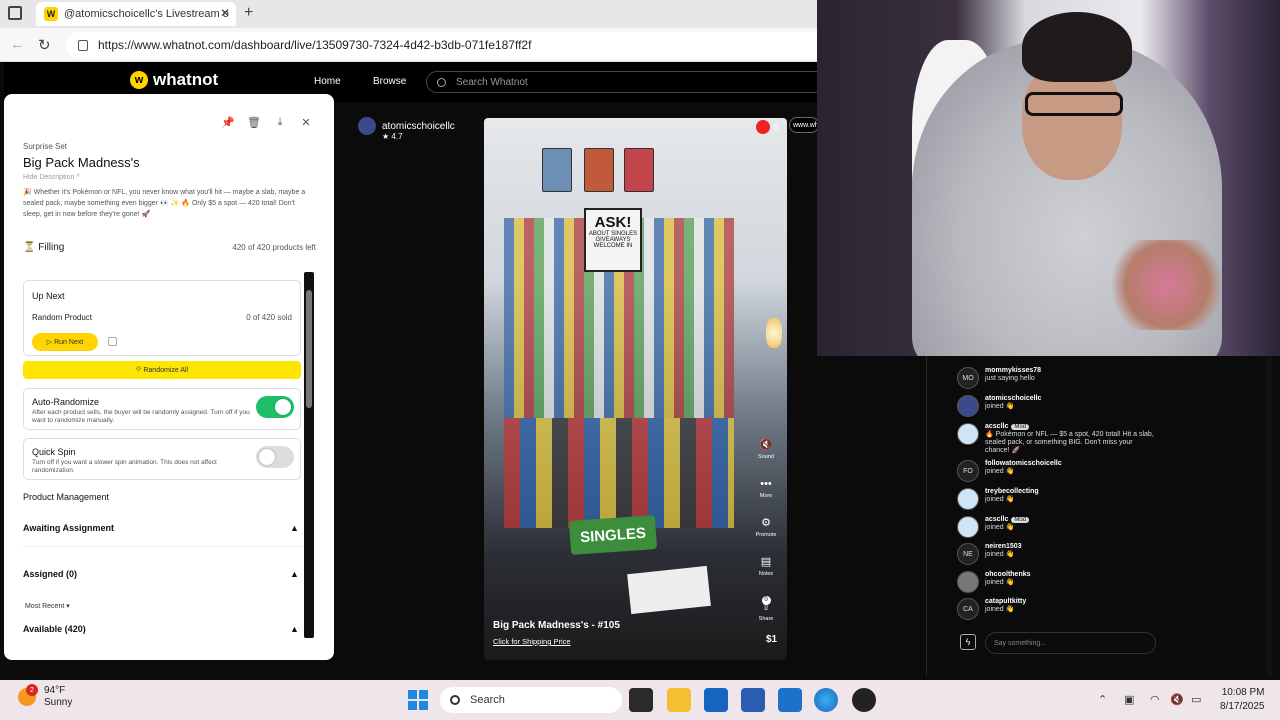 The width and height of the screenshot is (1280, 720). What do you see at coordinates (254, 122) in the screenshot?
I see `trash-icon: 🗑` at bounding box center [254, 122].